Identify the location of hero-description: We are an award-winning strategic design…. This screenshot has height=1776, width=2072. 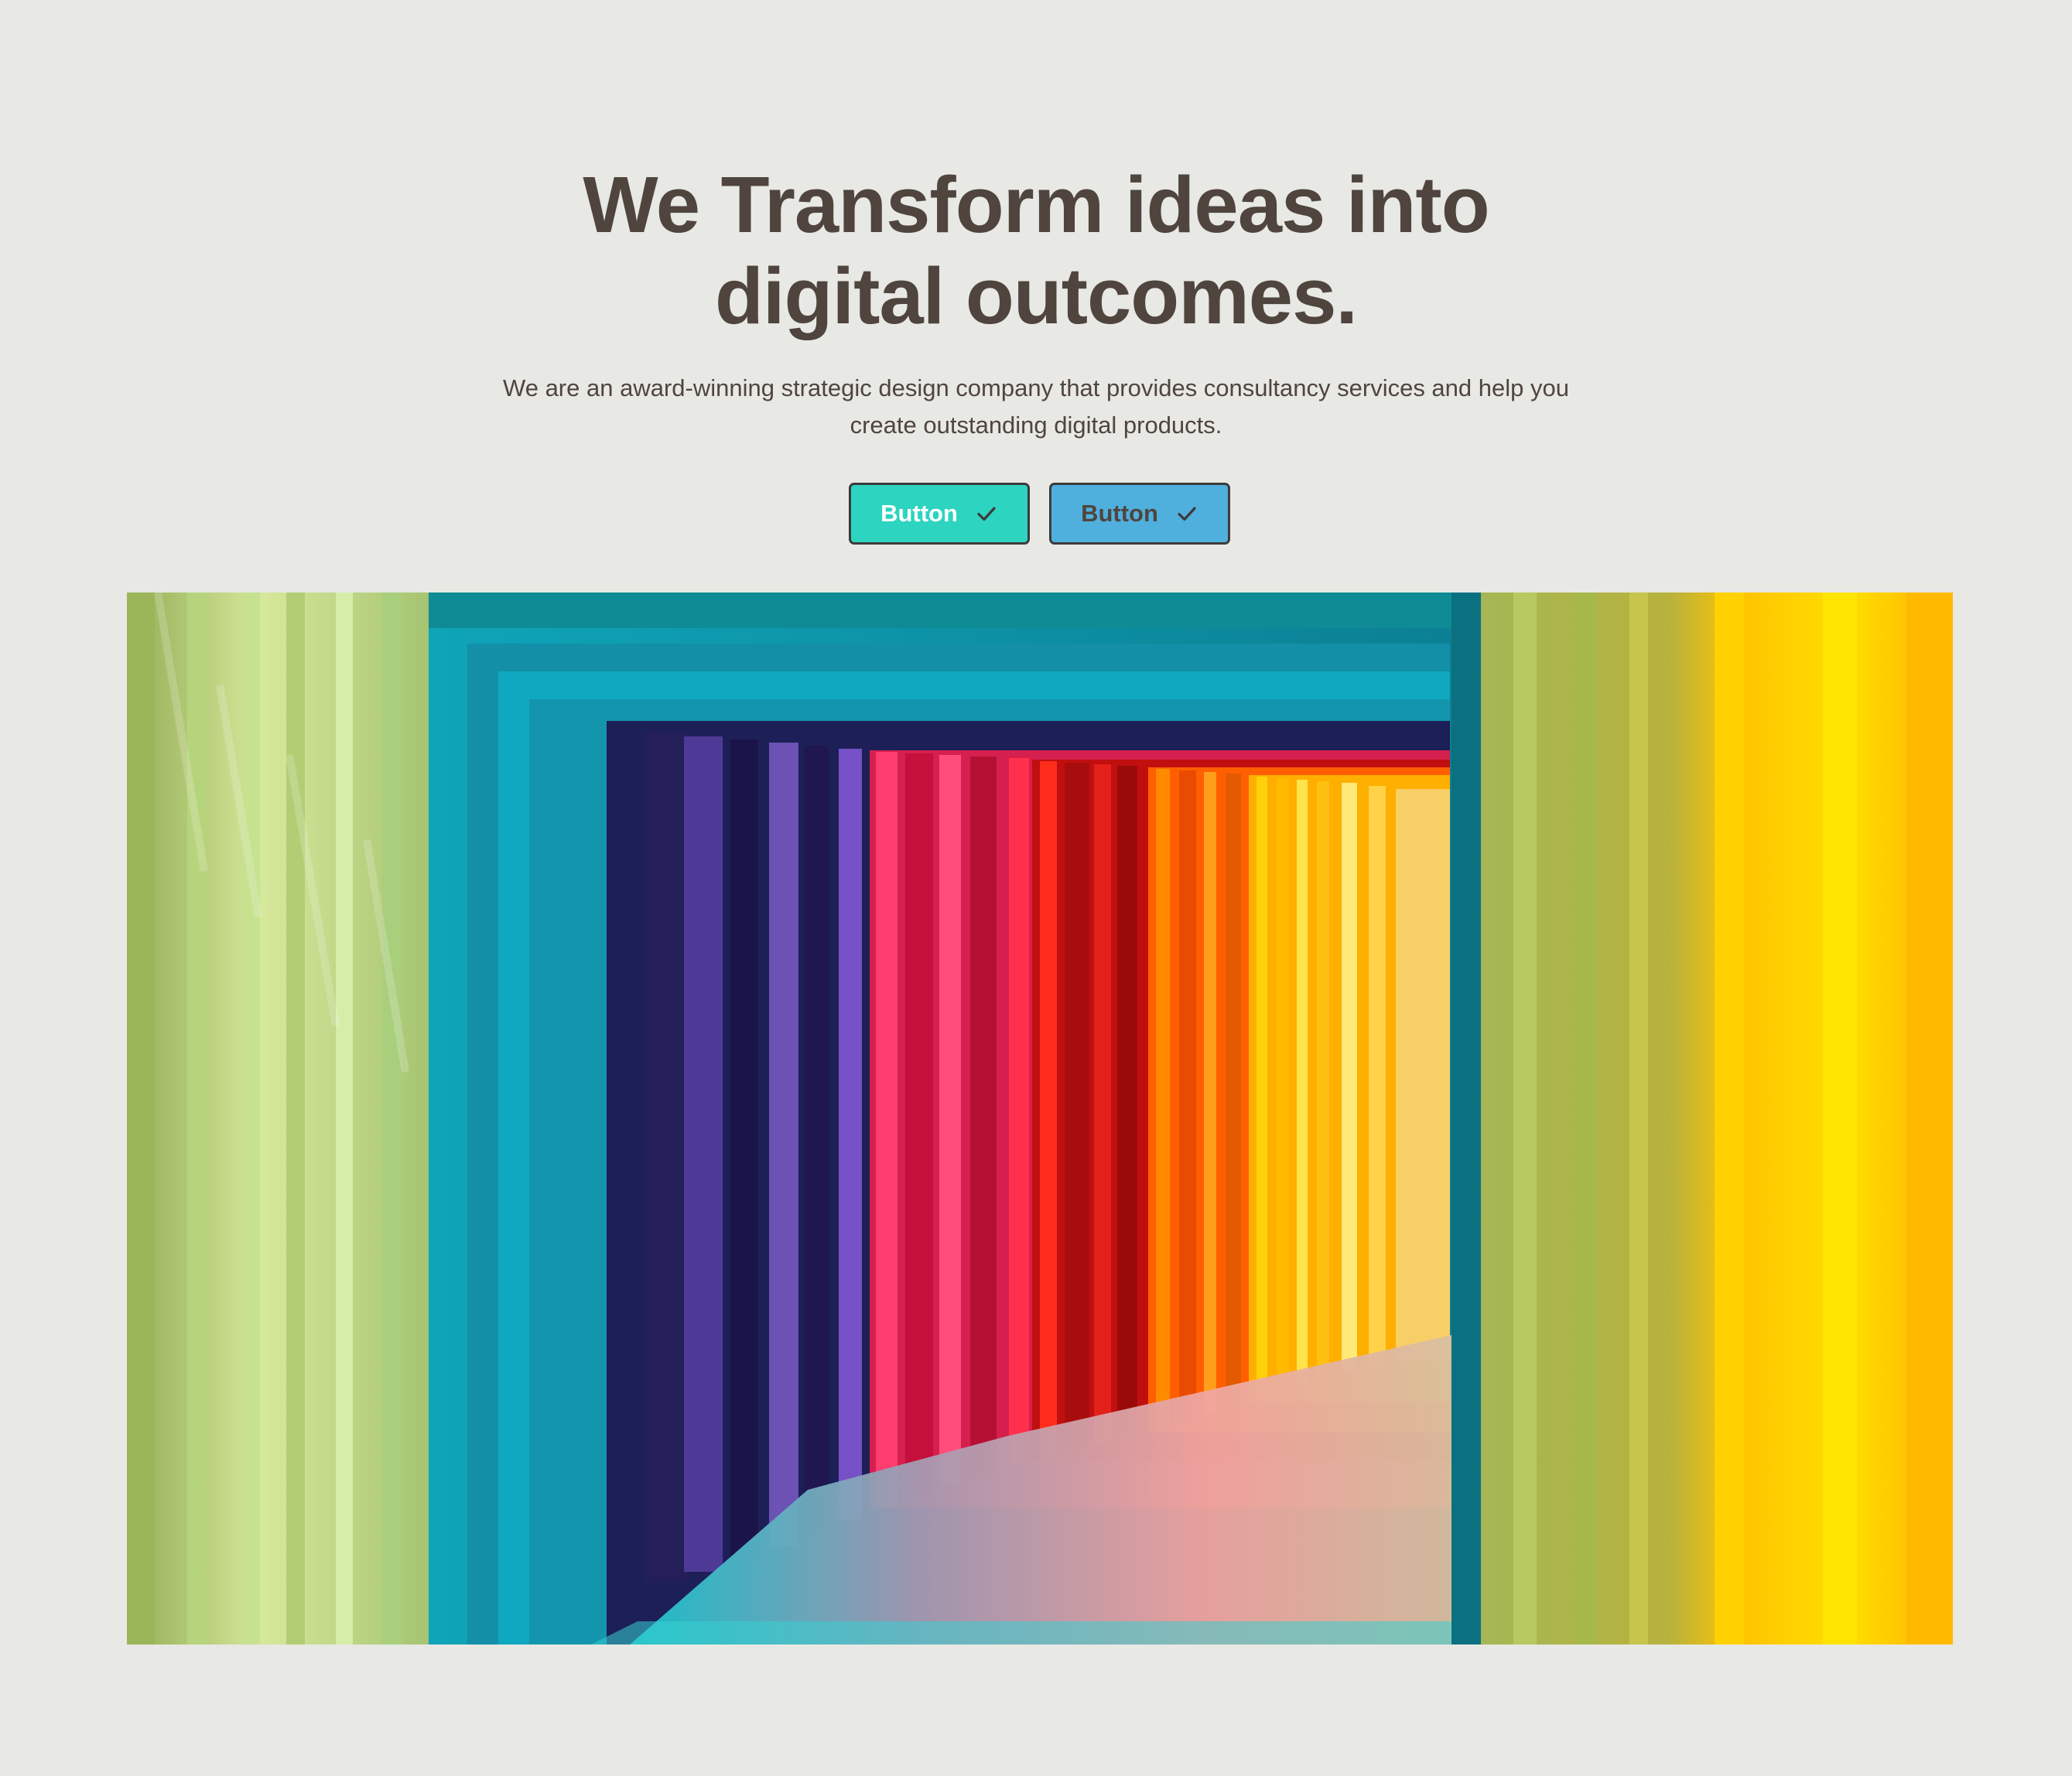
(1036, 406).